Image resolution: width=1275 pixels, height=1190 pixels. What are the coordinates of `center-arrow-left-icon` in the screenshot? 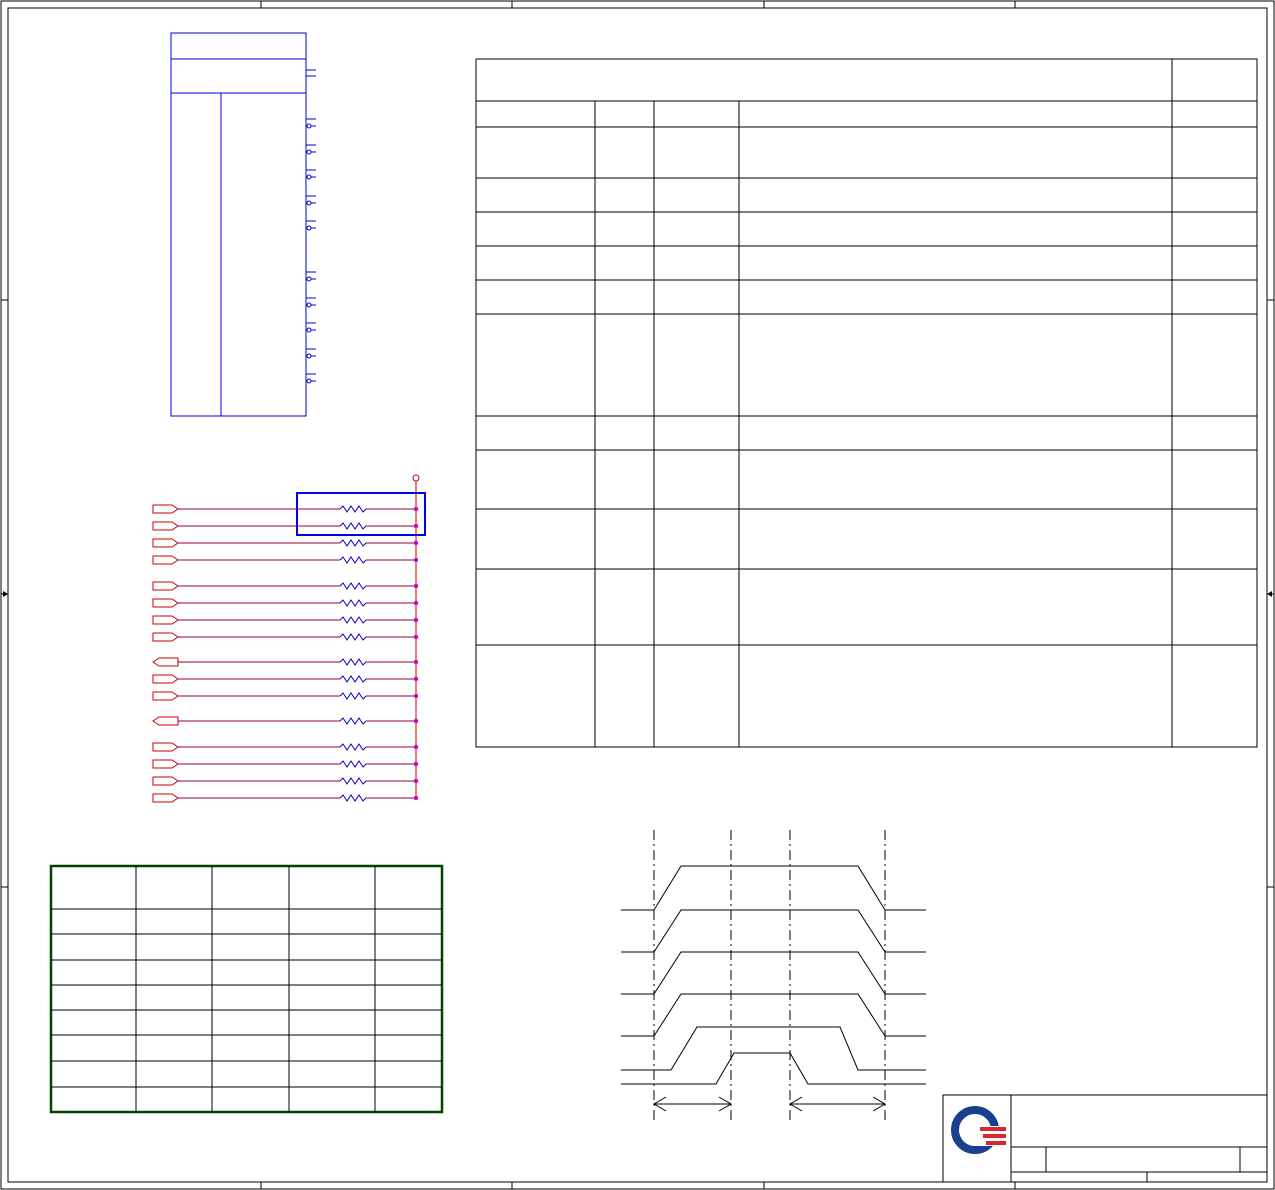 It's located at (4, 594).